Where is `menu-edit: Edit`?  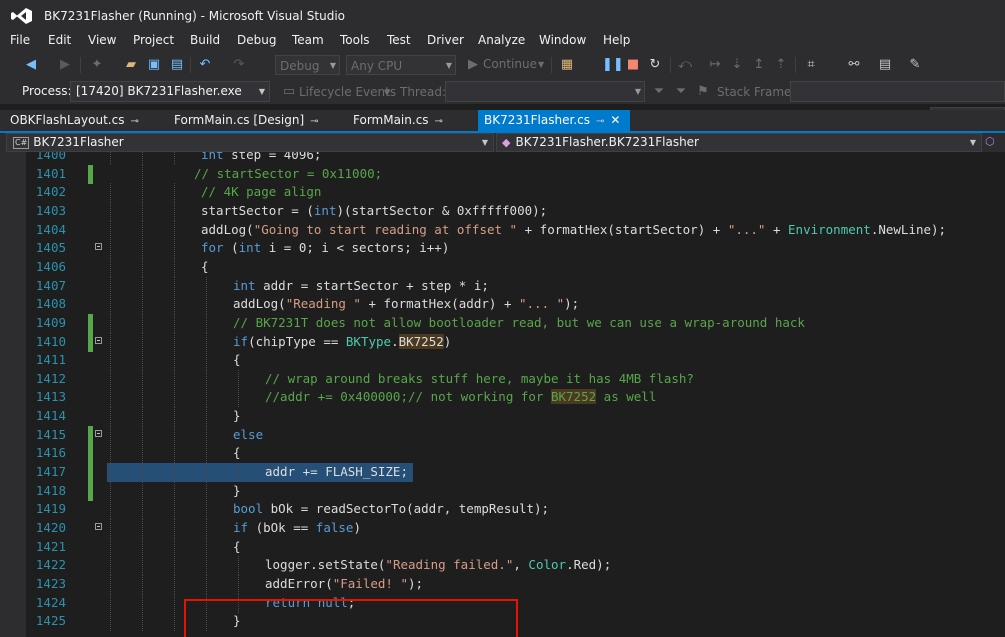 menu-edit: Edit is located at coordinates (59, 40).